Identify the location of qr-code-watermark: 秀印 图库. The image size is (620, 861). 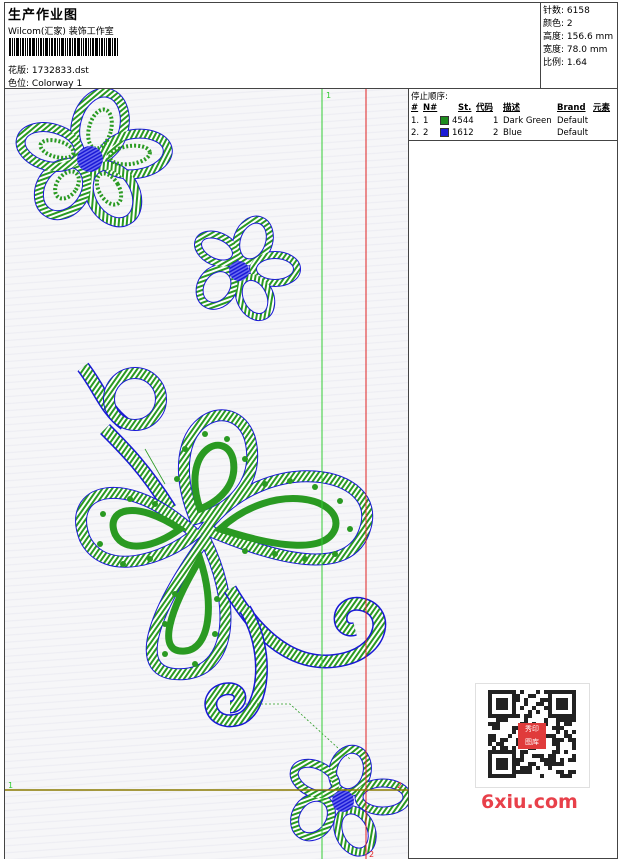
(532, 735).